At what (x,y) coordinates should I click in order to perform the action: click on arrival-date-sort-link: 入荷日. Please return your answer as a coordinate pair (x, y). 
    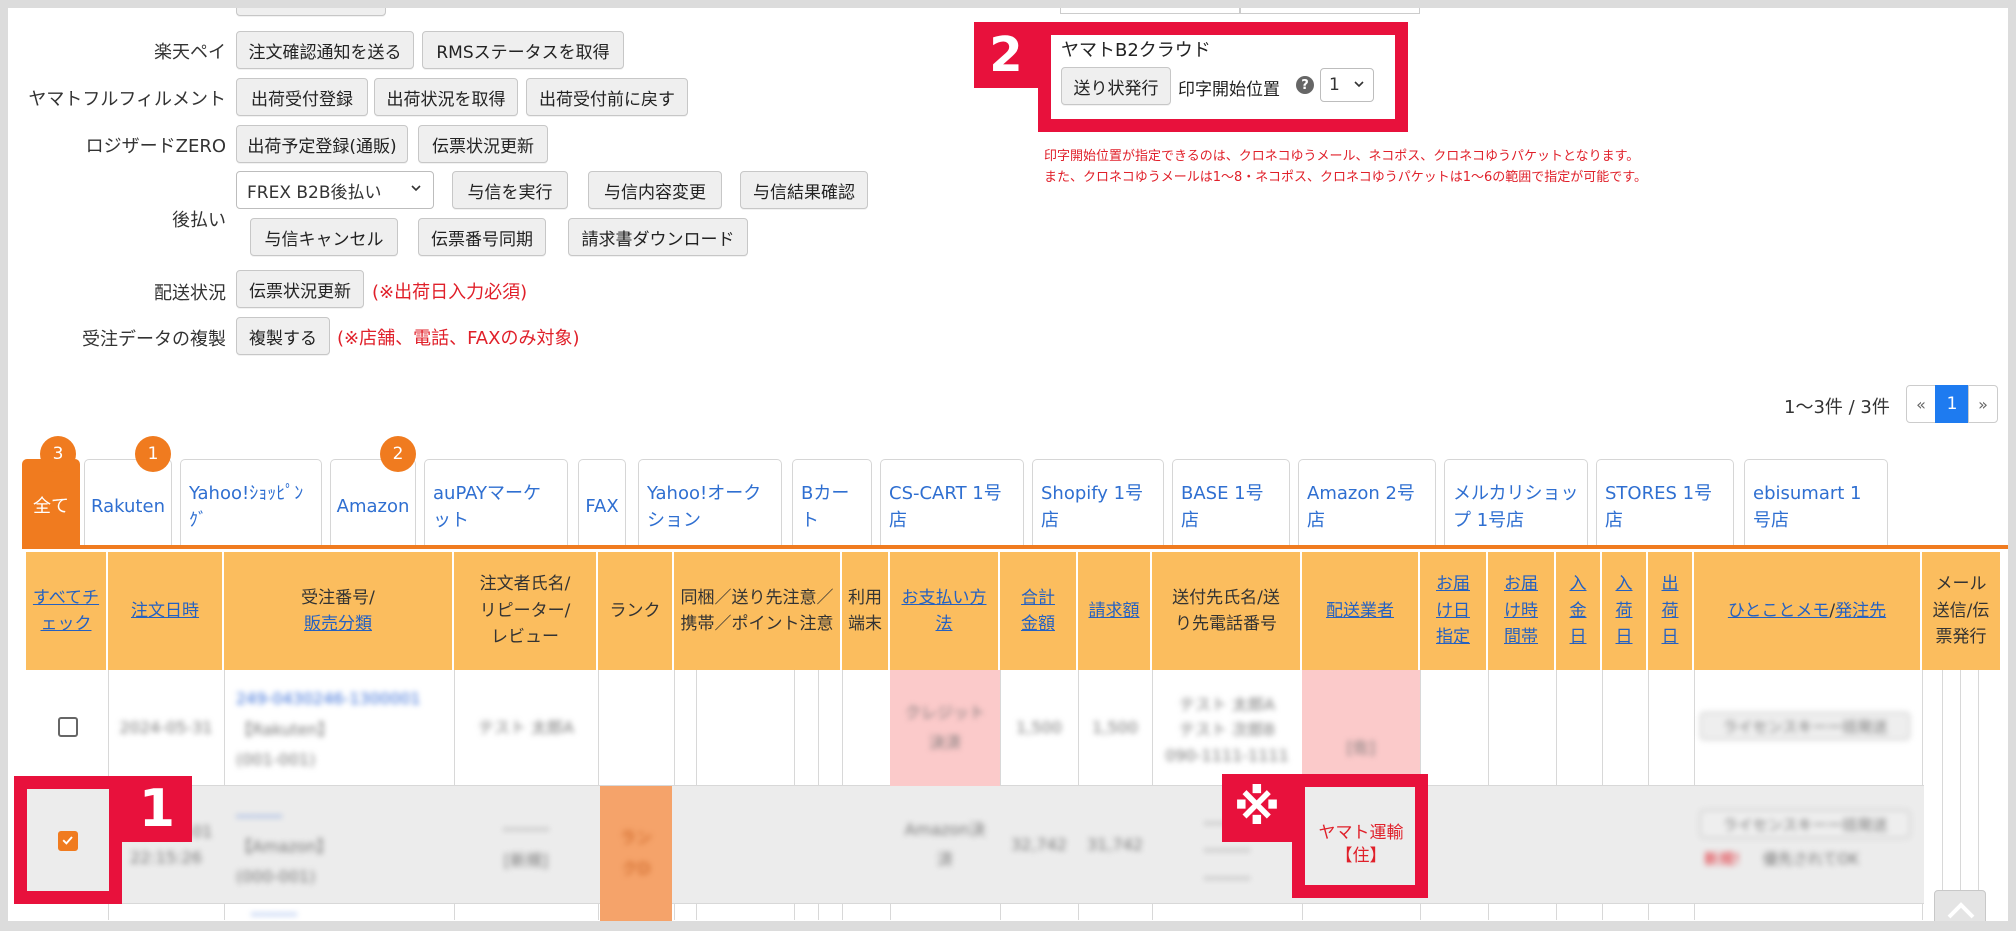
    Looking at the image, I should click on (1624, 610).